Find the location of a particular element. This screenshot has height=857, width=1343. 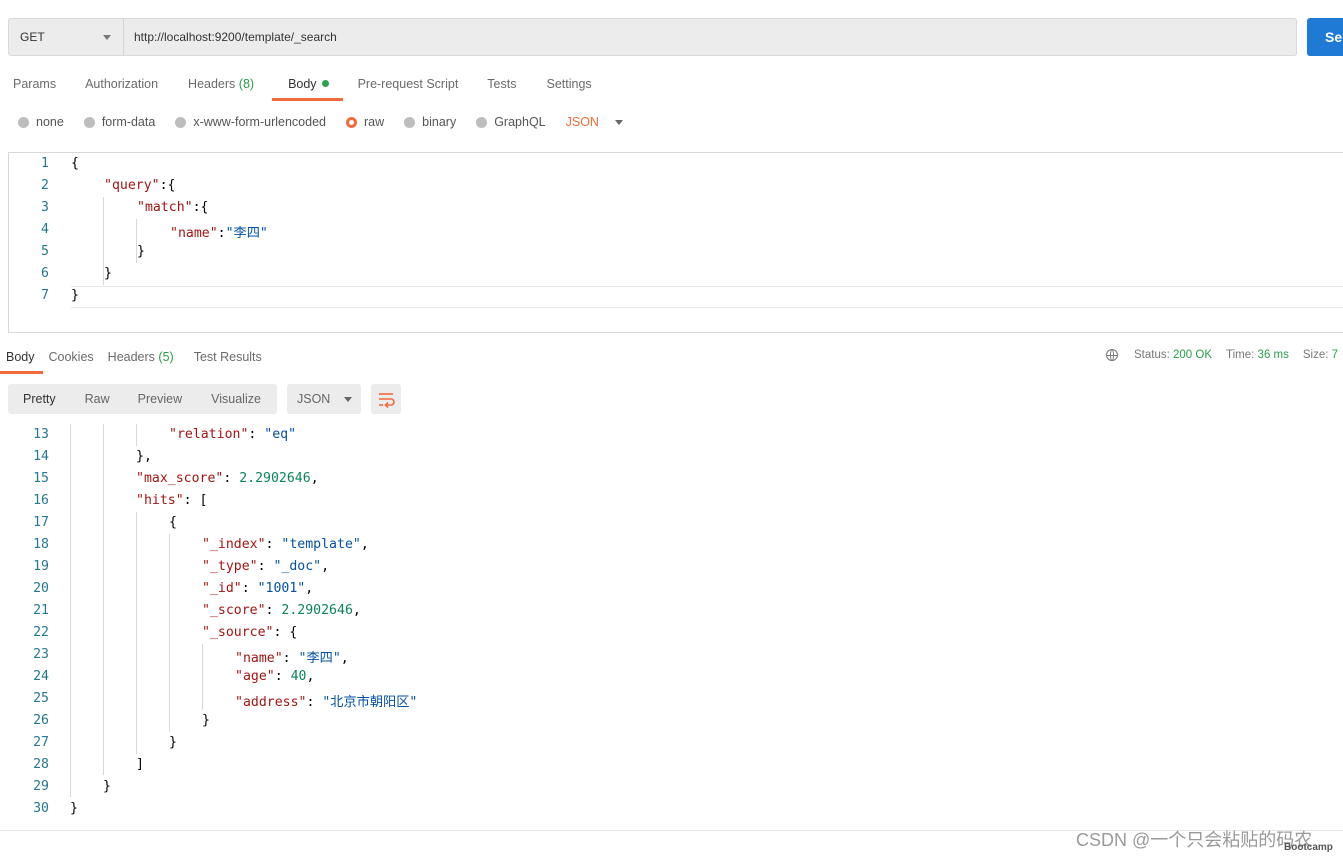

code-token: 40 is located at coordinates (298, 676).